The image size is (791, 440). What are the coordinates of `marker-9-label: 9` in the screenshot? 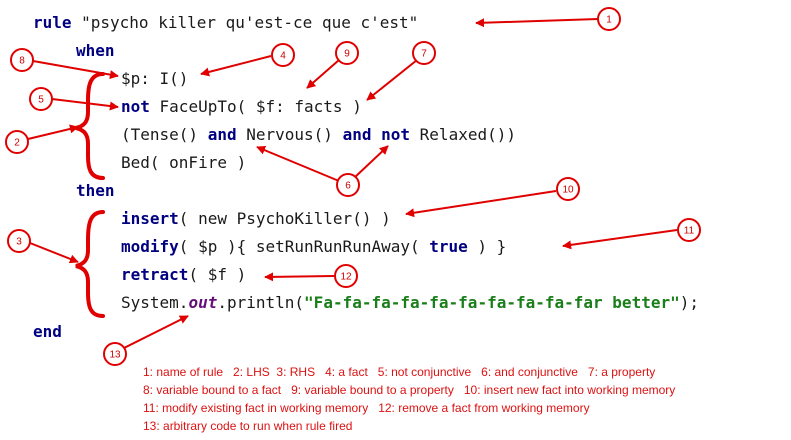 It's located at (347, 54).